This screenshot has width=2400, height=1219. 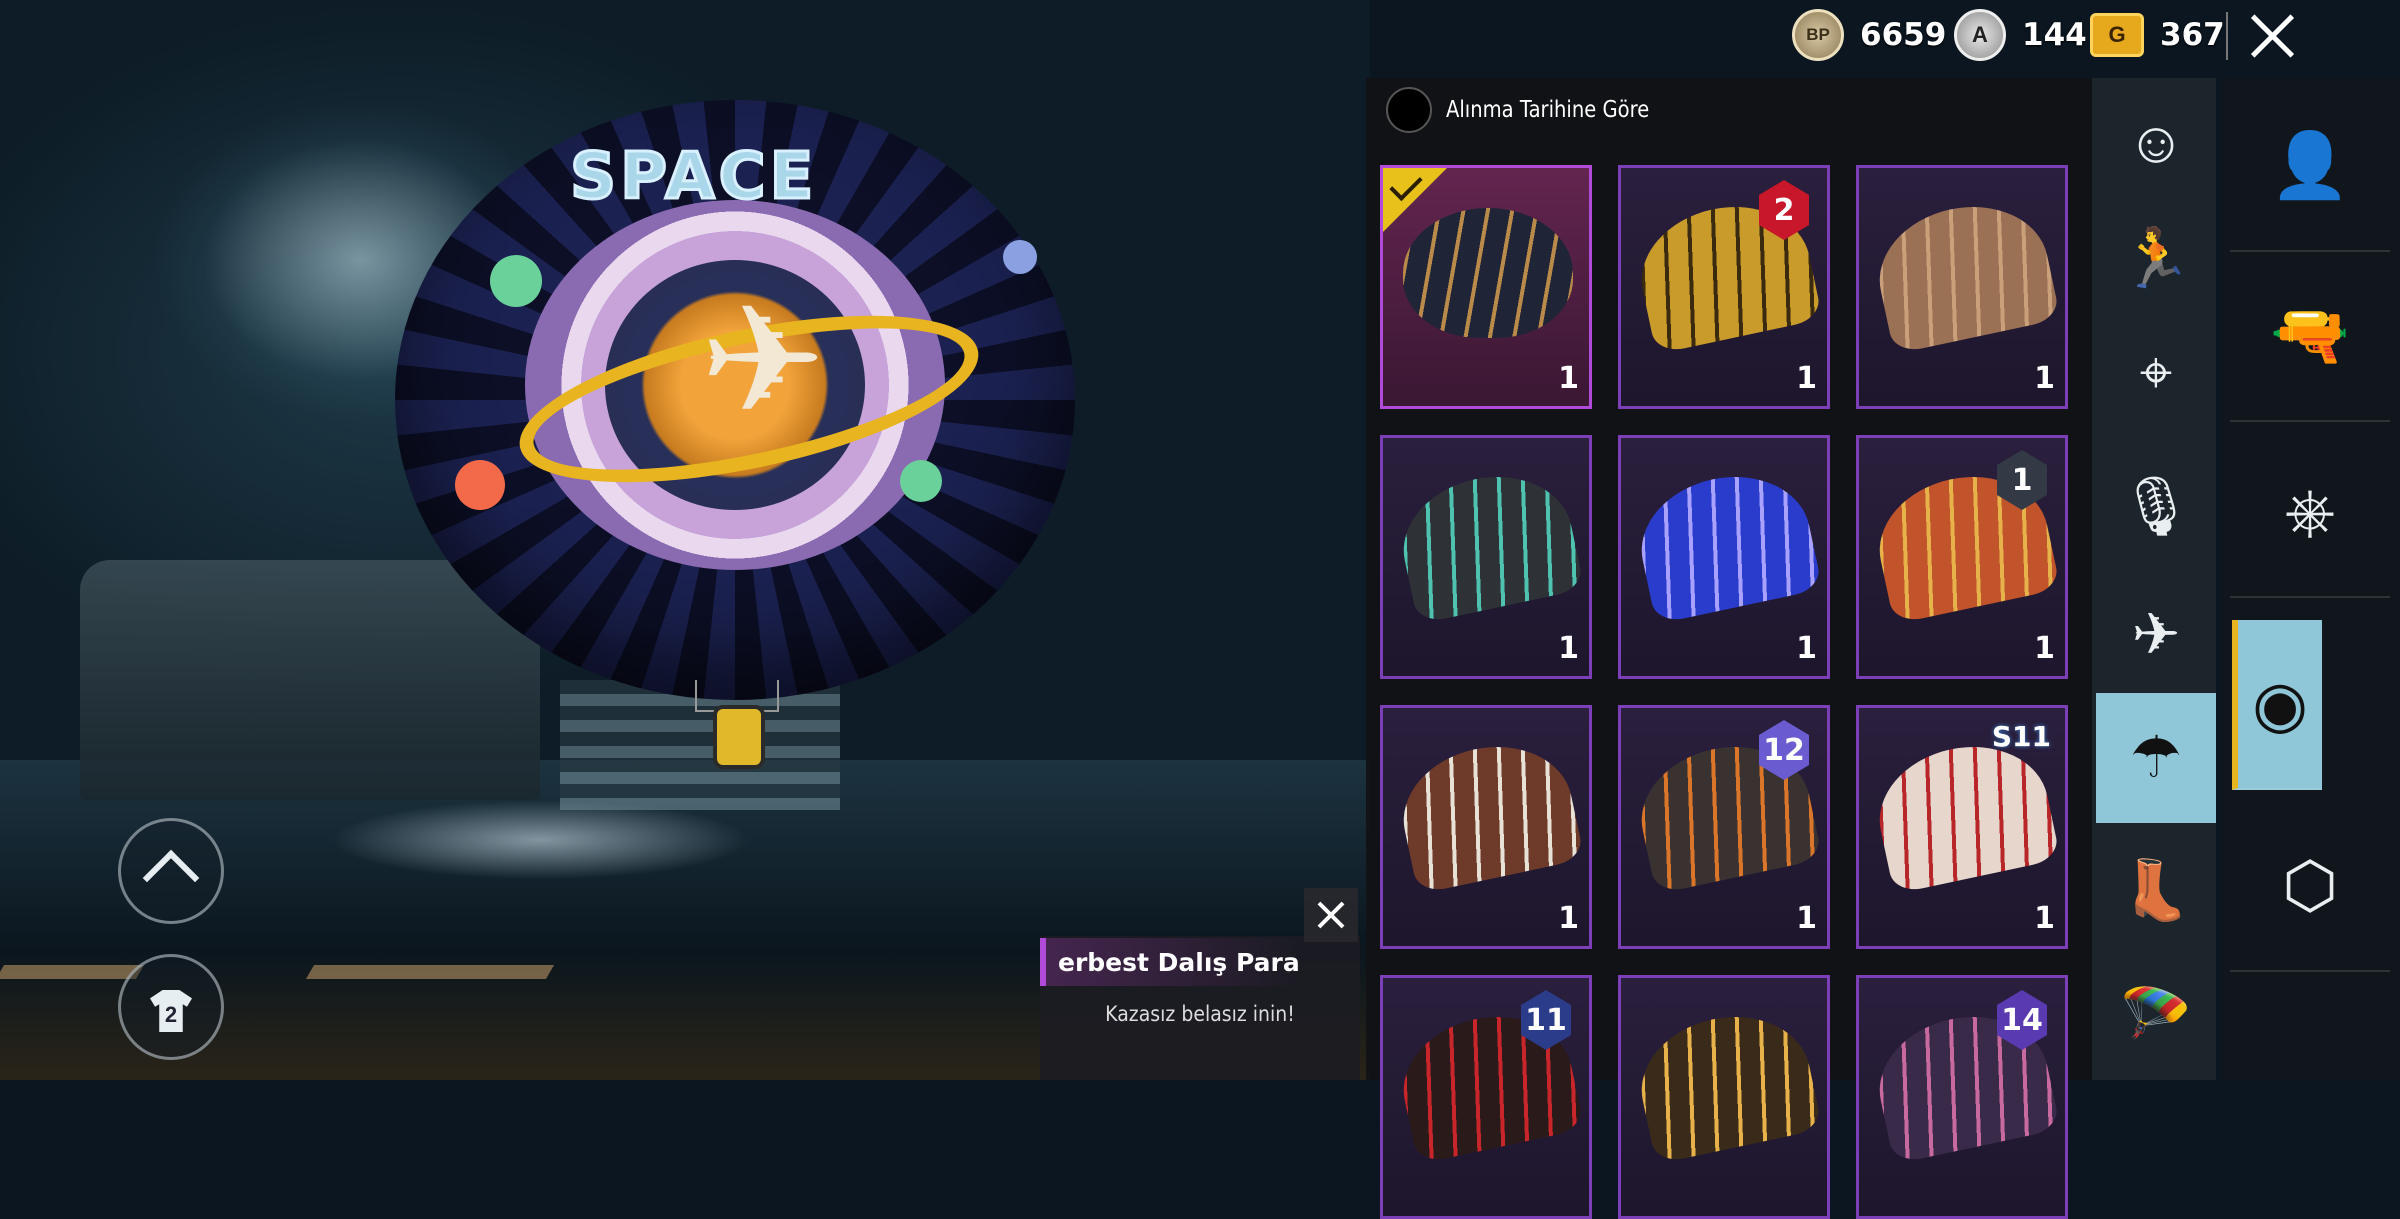 What do you see at coordinates (1724, 827) in the screenshot?
I see `parachute-item-tile: 12 1` at bounding box center [1724, 827].